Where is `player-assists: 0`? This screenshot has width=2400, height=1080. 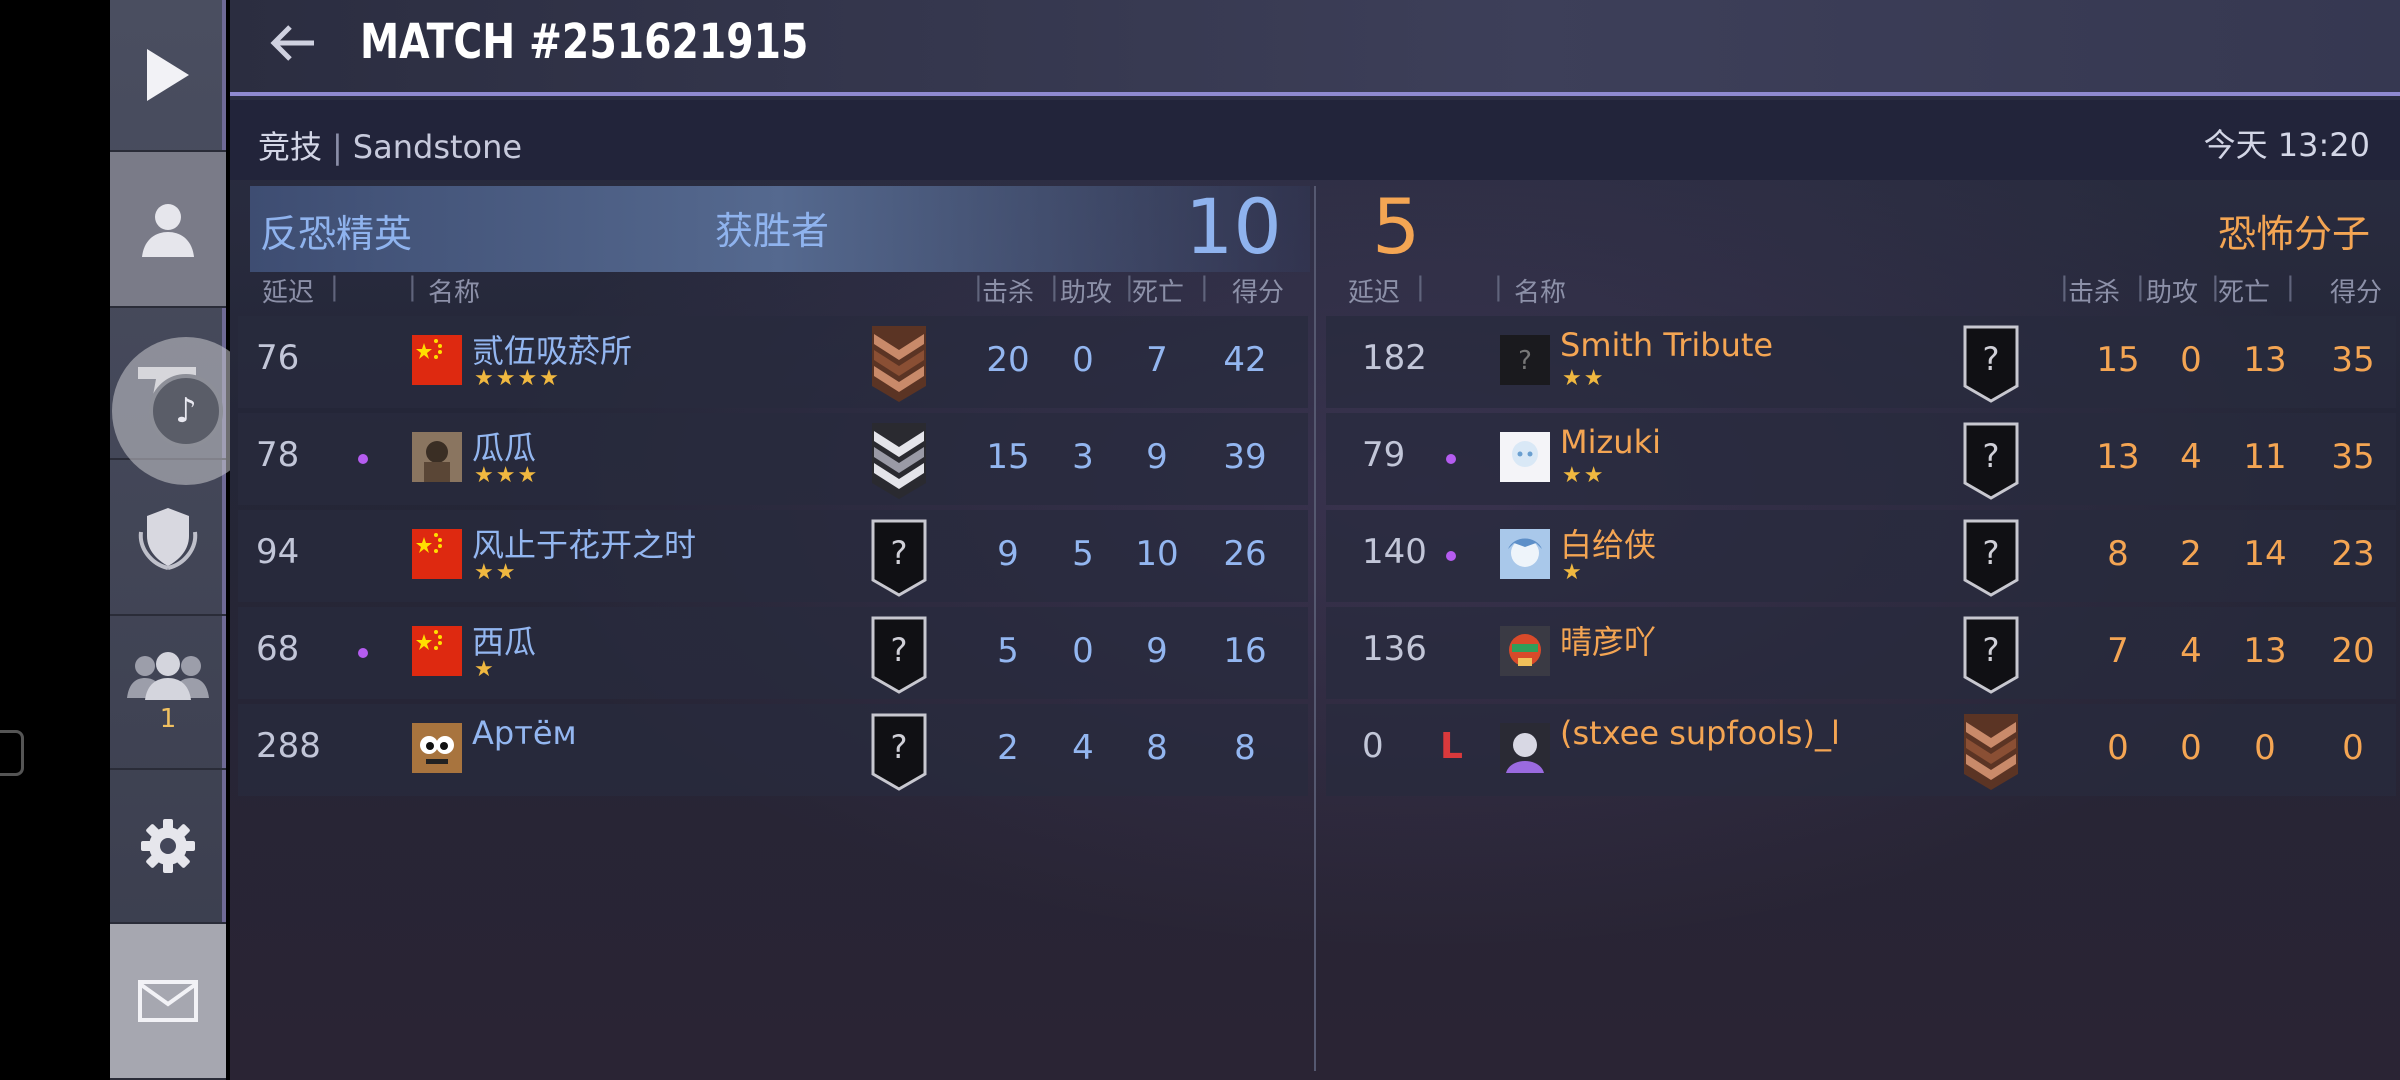
player-assists: 0 is located at coordinates (1083, 360).